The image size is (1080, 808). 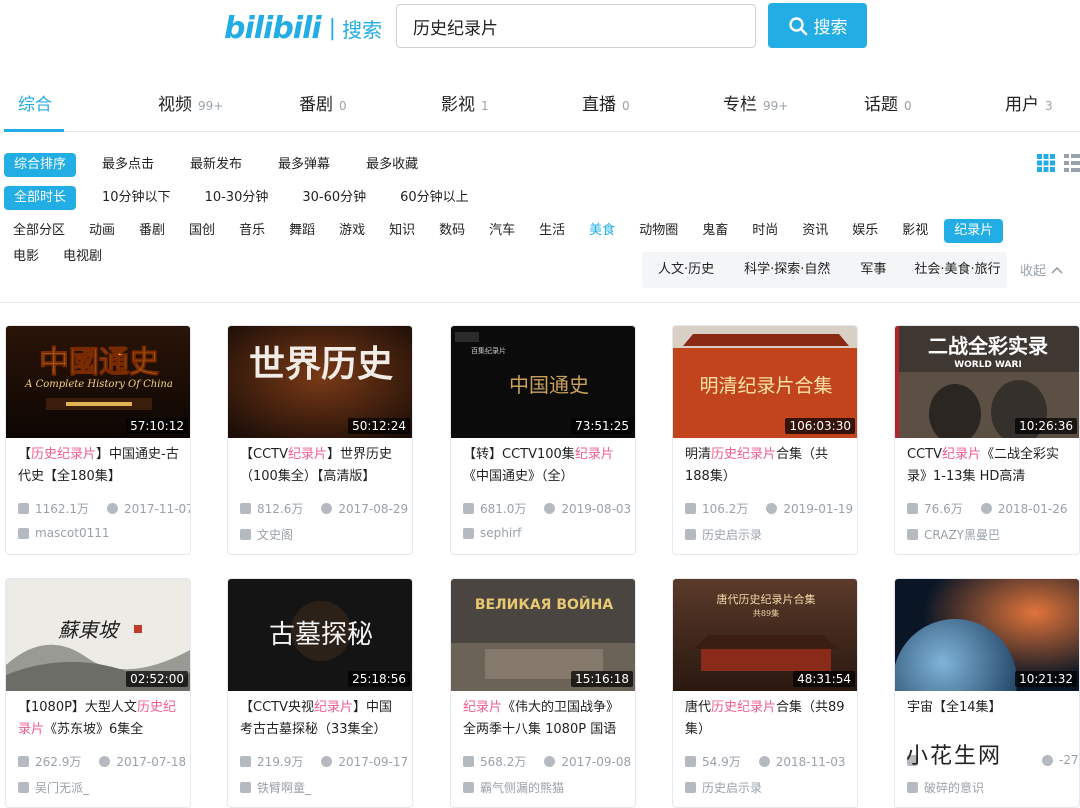 What do you see at coordinates (550, 508) in the screenshot?
I see `clock-icon` at bounding box center [550, 508].